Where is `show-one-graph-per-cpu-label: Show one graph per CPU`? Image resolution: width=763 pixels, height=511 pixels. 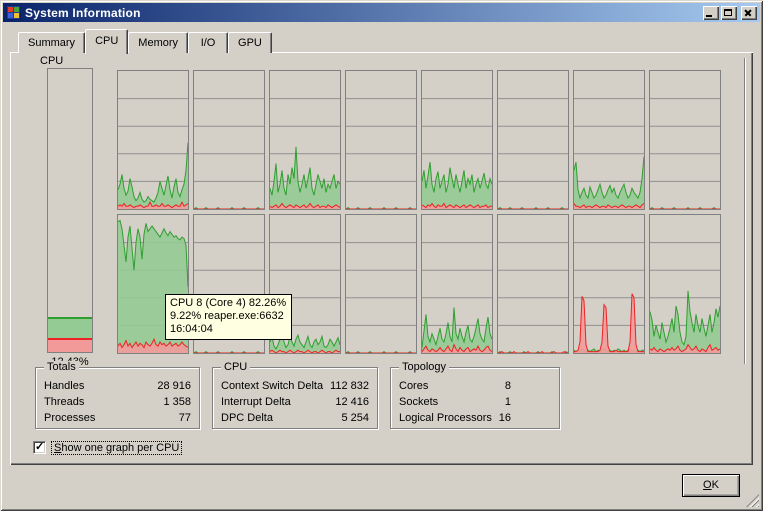 show-one-graph-per-cpu-label: Show one graph per CPU is located at coordinates (116, 447).